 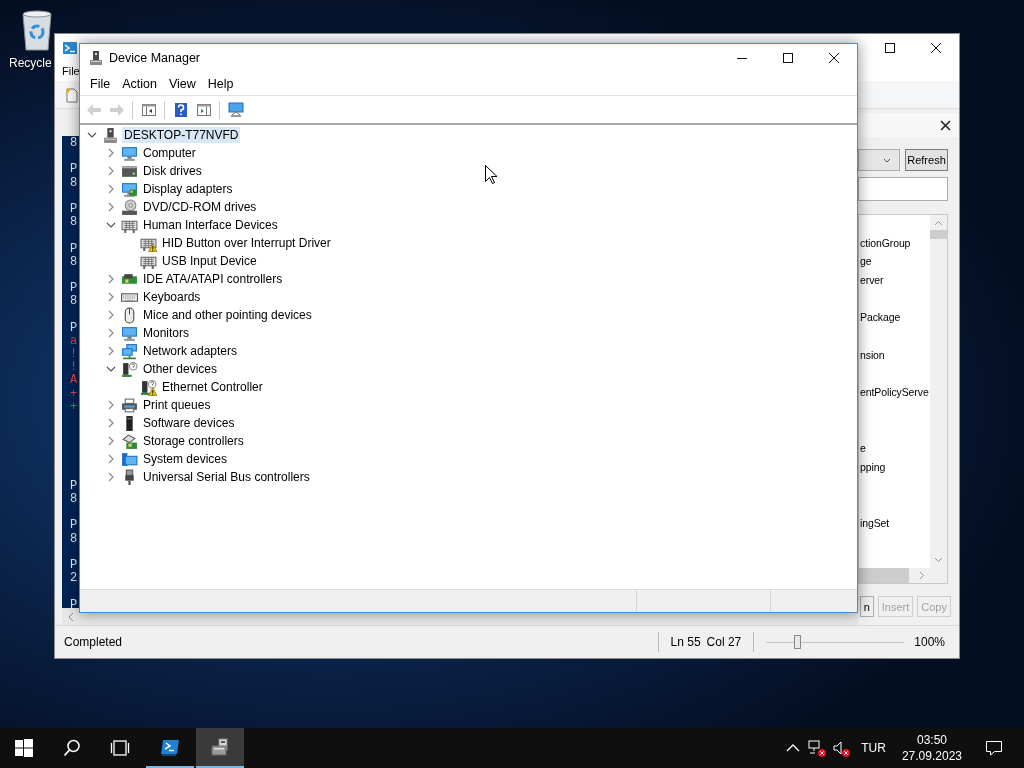 I want to click on tree-item: Print queues, so click(x=177, y=405).